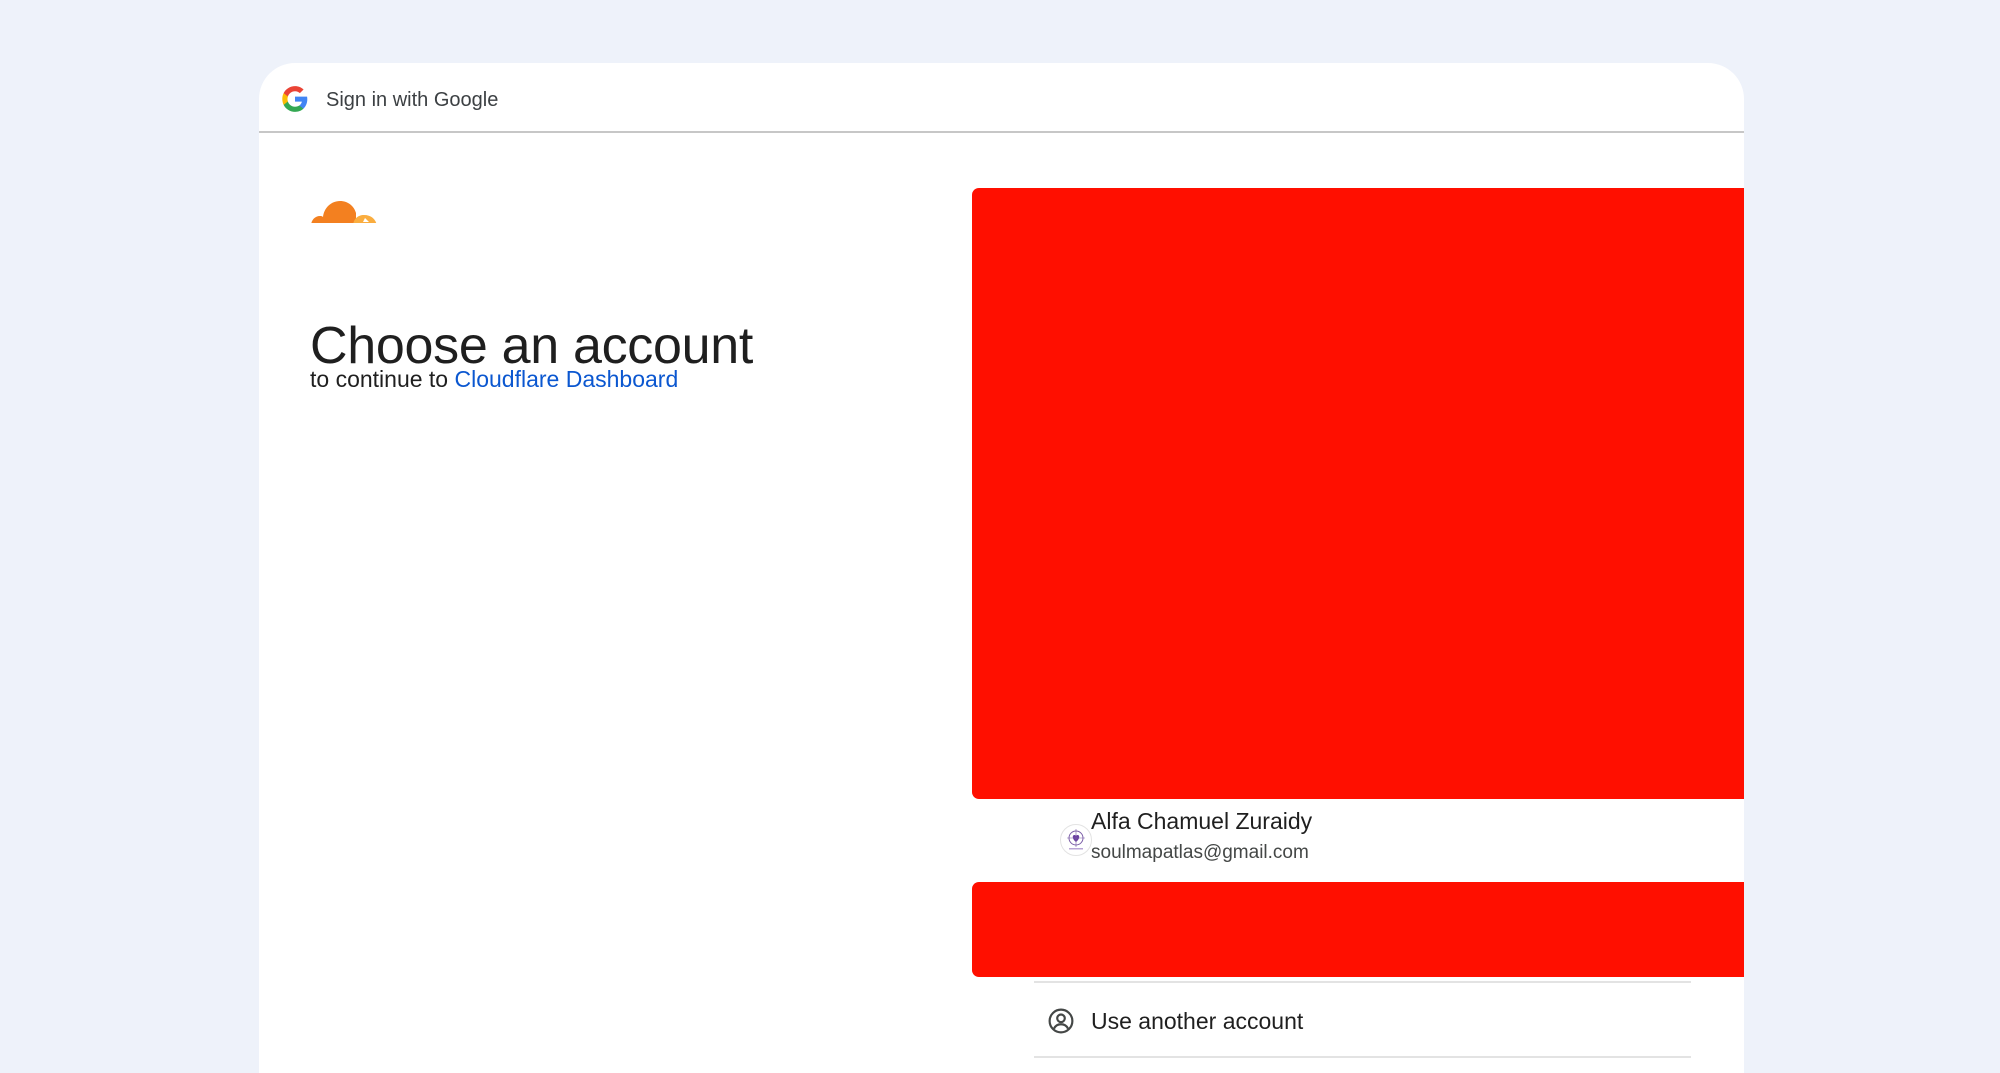  I want to click on avatar, so click(1076, 840).